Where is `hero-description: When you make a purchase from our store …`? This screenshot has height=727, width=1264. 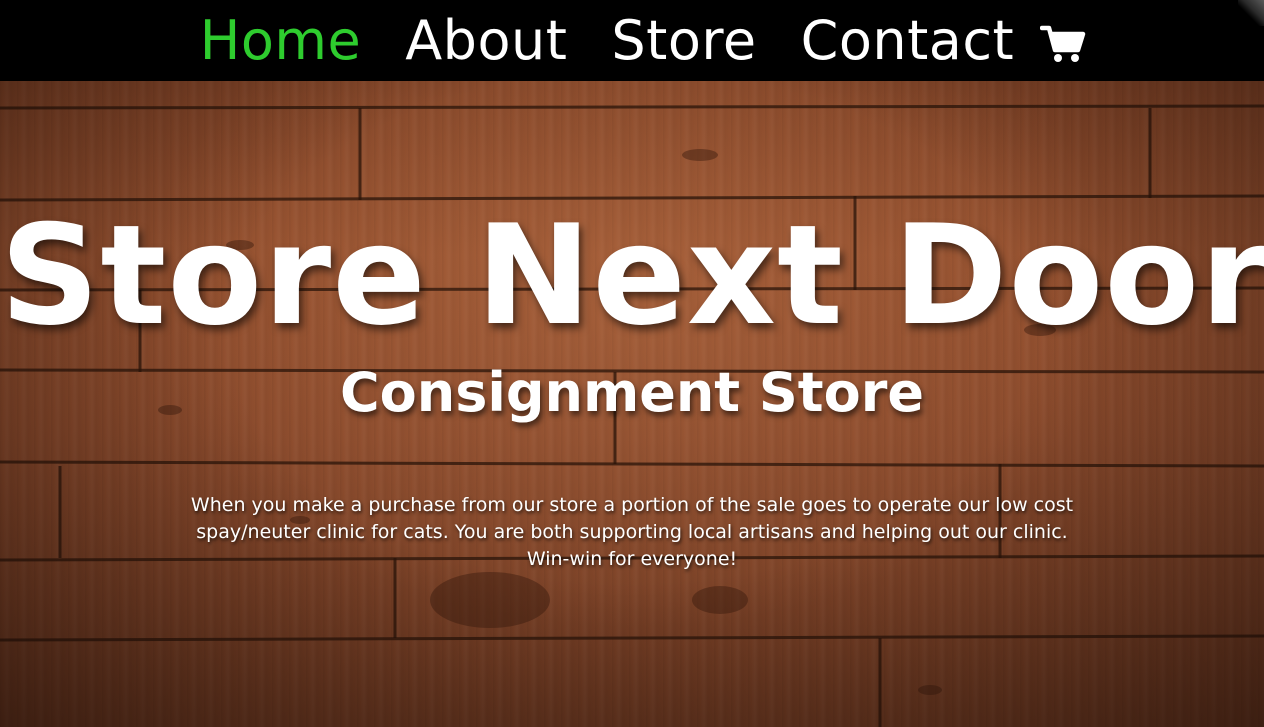 hero-description: When you make a purchase from our store … is located at coordinates (632, 532).